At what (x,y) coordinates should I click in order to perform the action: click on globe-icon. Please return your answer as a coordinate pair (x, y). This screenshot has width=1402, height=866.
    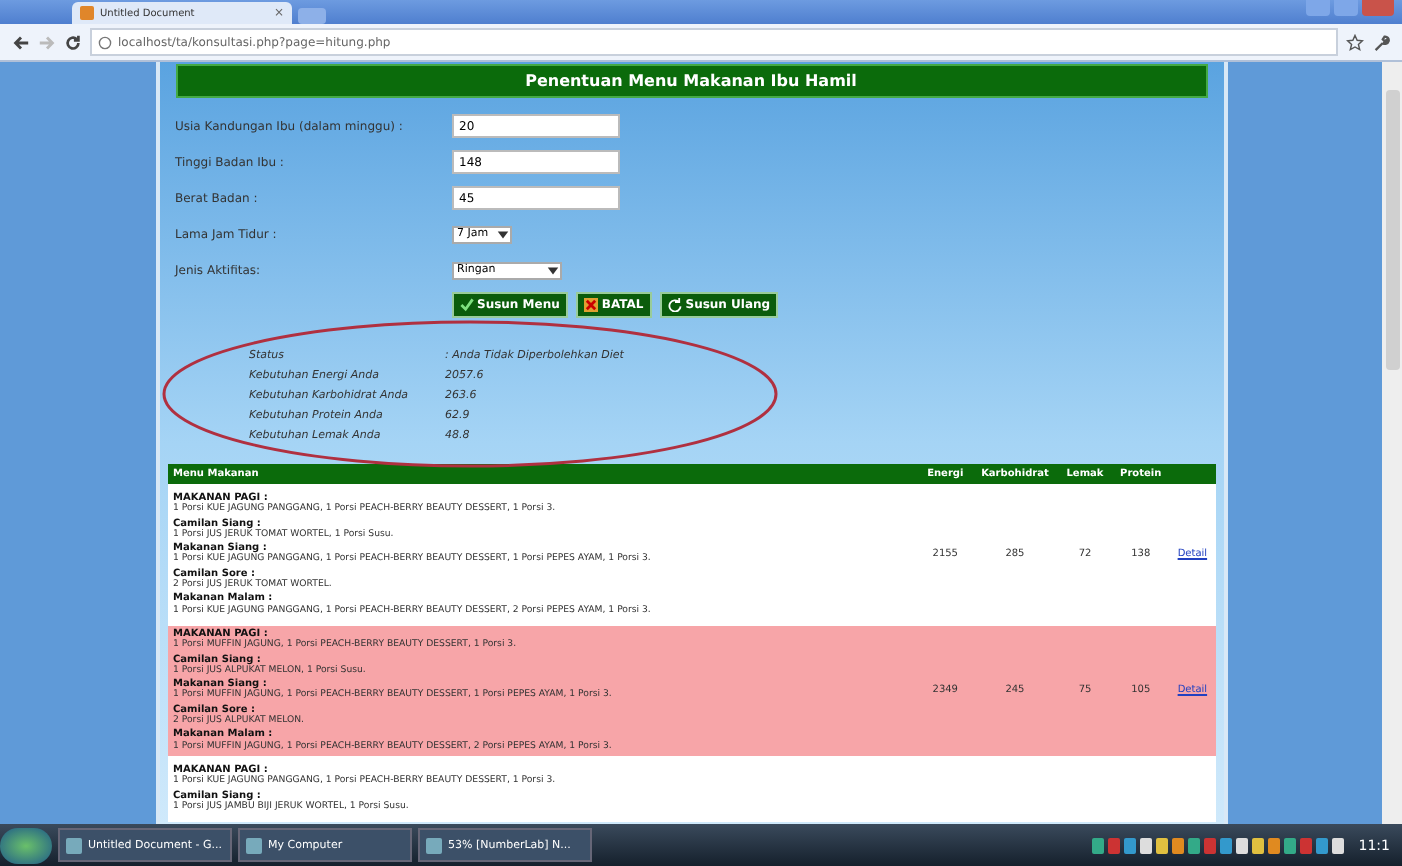
    Looking at the image, I should click on (105, 42).